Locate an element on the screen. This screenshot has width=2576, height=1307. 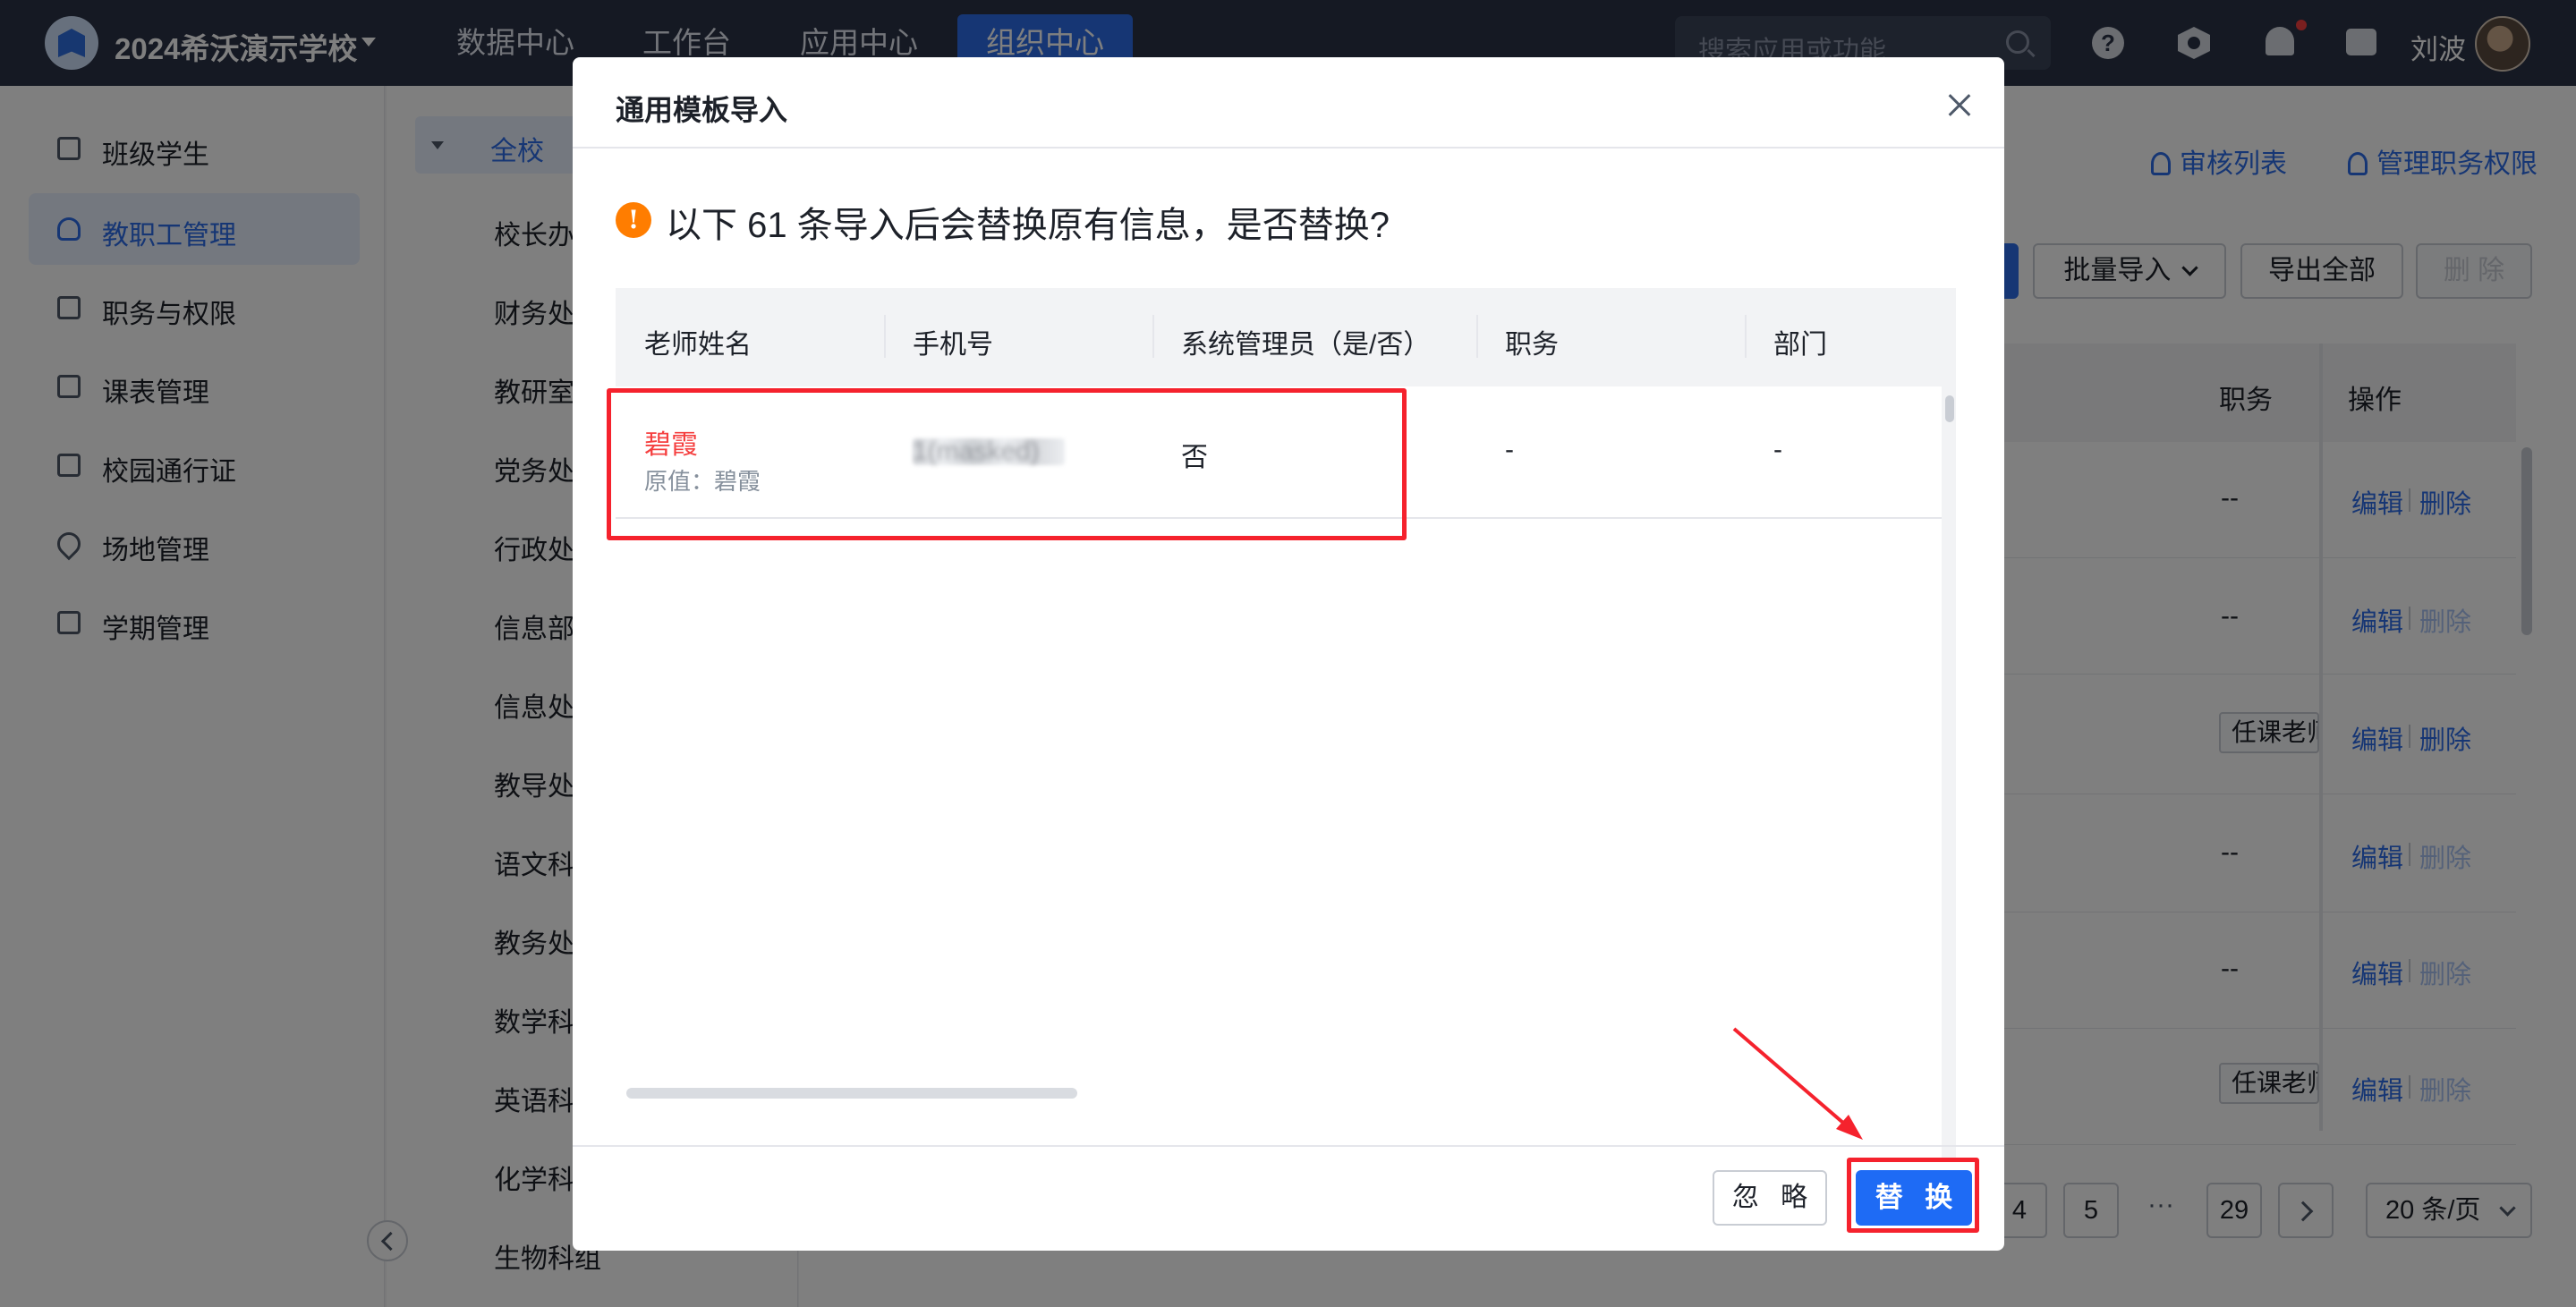
annotation-arrow-icon is located at coordinates (1797, 1083).